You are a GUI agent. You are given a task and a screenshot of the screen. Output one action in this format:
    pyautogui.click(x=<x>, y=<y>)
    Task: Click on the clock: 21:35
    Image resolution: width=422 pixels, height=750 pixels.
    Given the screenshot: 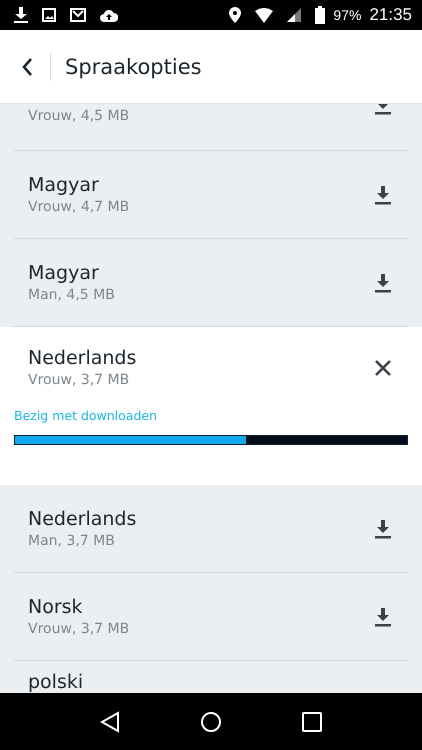 What is the action you would take?
    pyautogui.click(x=390, y=15)
    